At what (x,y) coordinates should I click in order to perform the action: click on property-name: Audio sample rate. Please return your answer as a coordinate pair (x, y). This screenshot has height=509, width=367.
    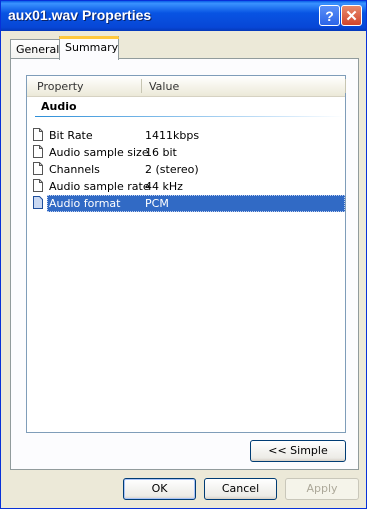
    Looking at the image, I should click on (99, 186).